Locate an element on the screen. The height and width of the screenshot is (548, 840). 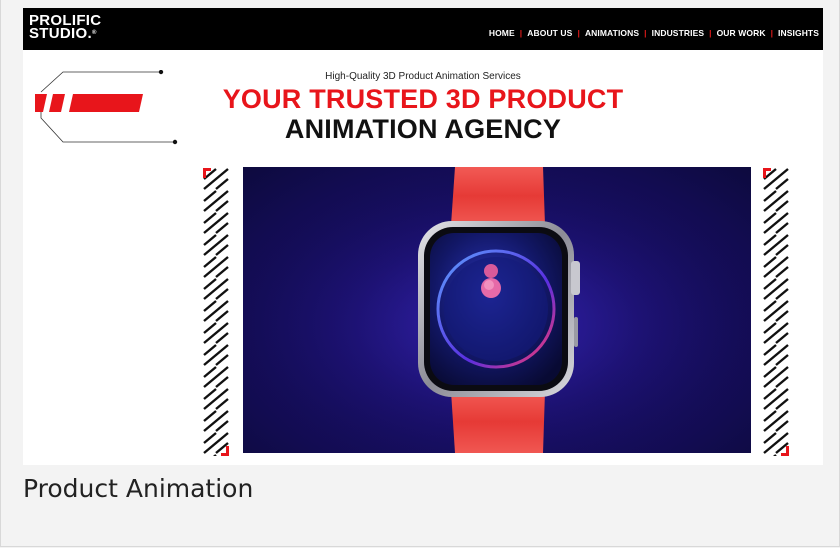
hero-heading-line1: YOUR TRUSTED 3D PRODUCT is located at coordinates (423, 99).